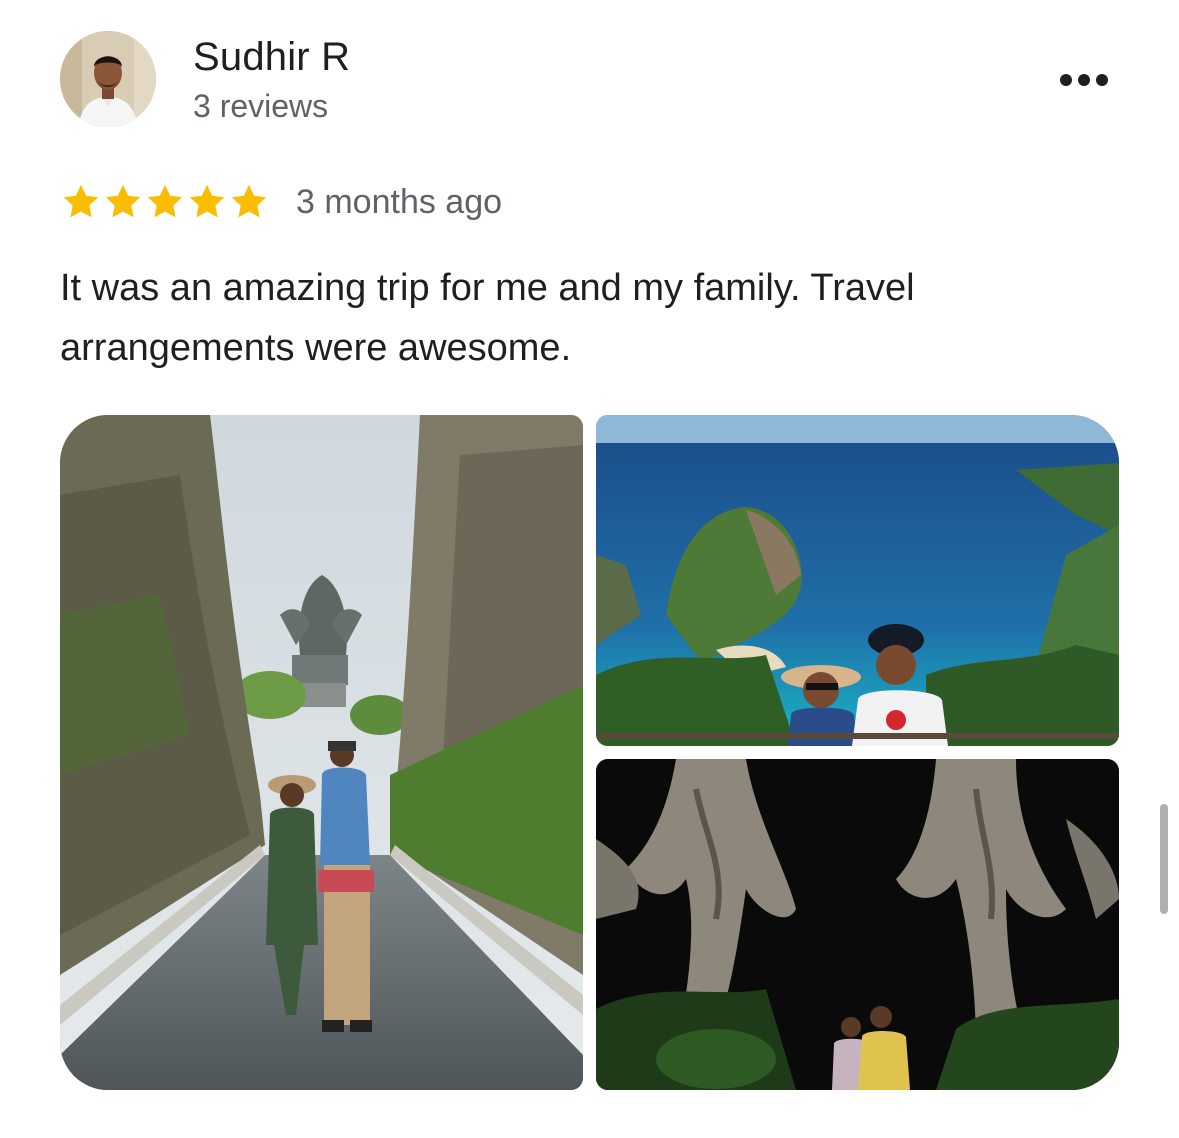  What do you see at coordinates (857, 924) in the screenshot?
I see `photo-night-sculptures-couple` at bounding box center [857, 924].